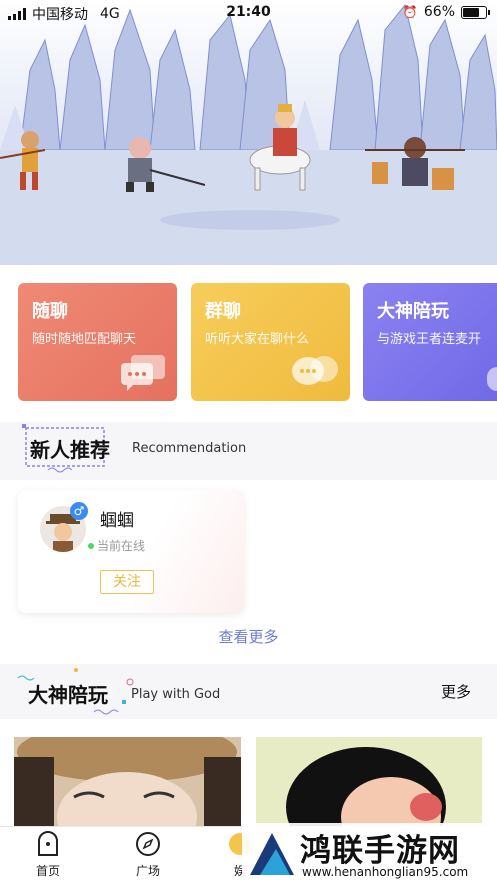  I want to click on card-subtitle: 听听大家在聊什么, so click(257, 339).